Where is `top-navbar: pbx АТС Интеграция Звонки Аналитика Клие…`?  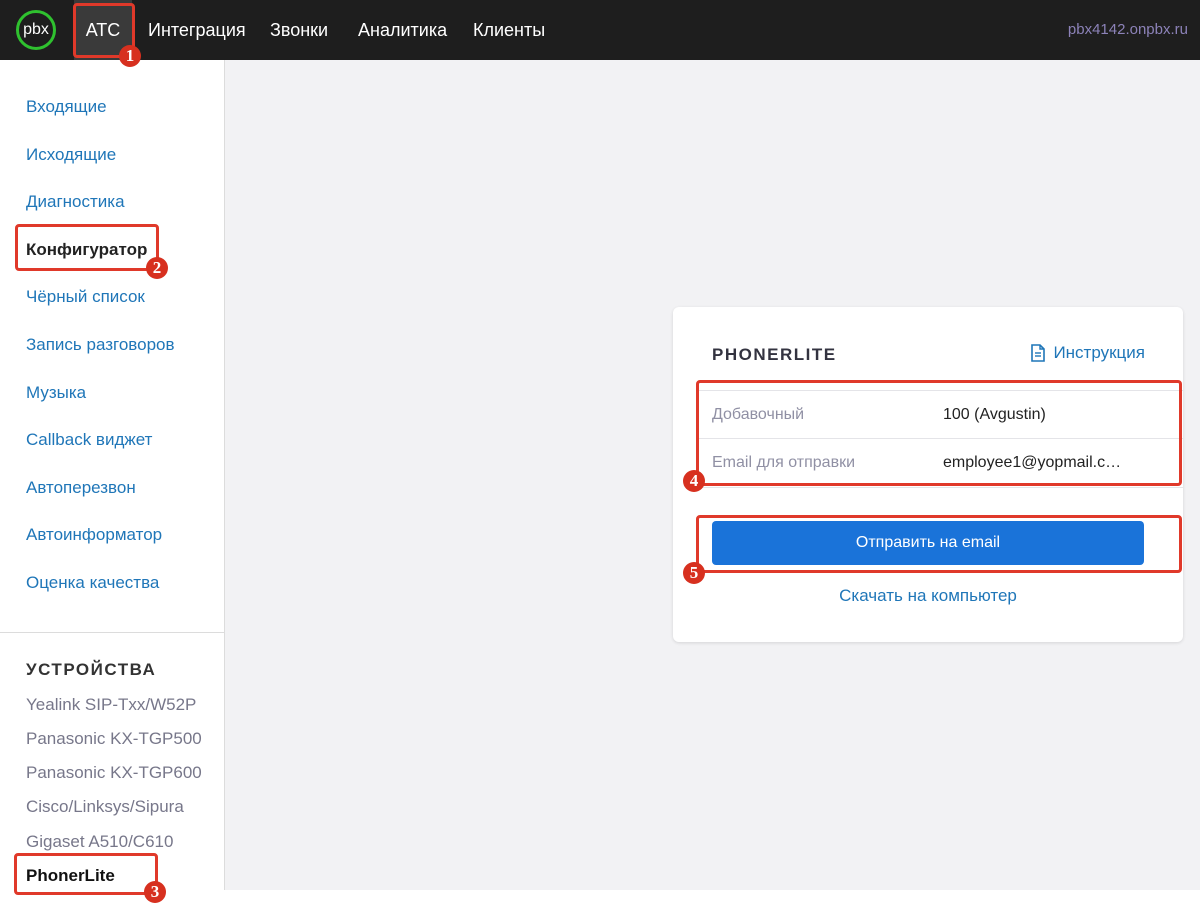
top-navbar: pbx АТС Интеграция Звонки Аналитика Клие… is located at coordinates (600, 30).